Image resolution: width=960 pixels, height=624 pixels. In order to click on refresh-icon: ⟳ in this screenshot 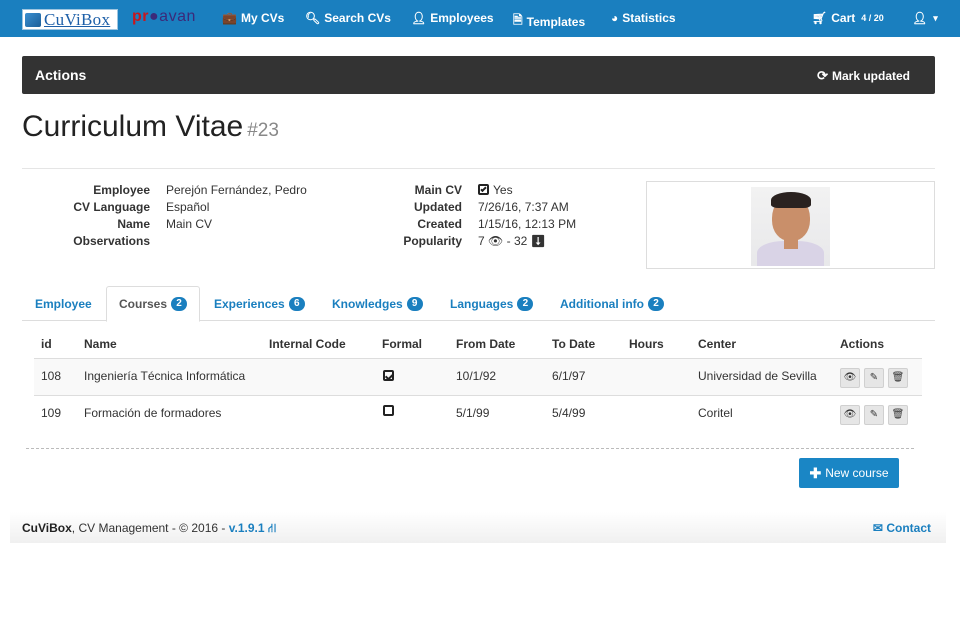, I will do `click(822, 75)`.